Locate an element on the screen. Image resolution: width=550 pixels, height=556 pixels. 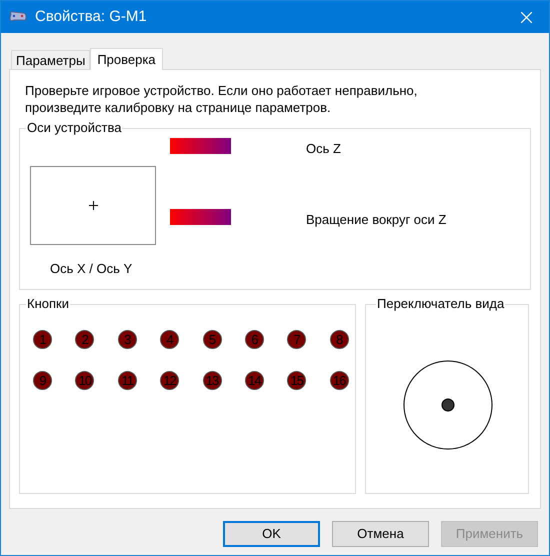
gamepad-icon is located at coordinates (18, 17).